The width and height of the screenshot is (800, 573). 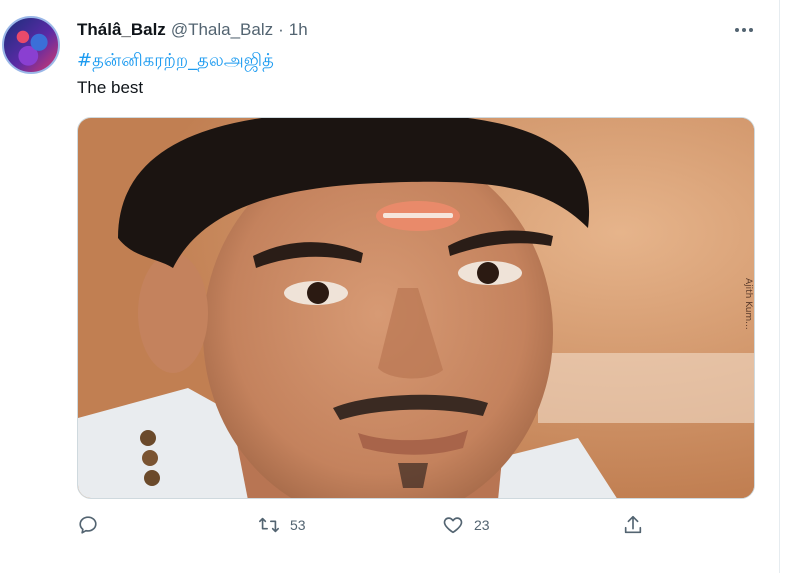 What do you see at coordinates (88, 525) in the screenshot?
I see `reply-icon` at bounding box center [88, 525].